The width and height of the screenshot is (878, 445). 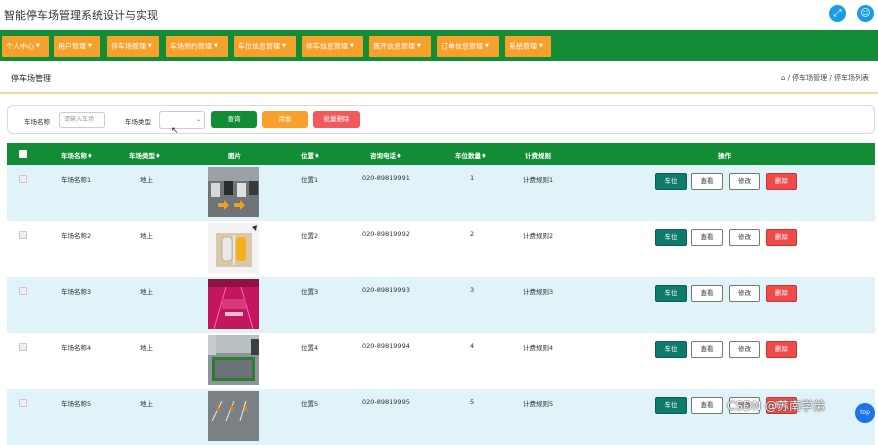 What do you see at coordinates (394, 46) in the screenshot?
I see `nav-item-label: 离开信息管理` at bounding box center [394, 46].